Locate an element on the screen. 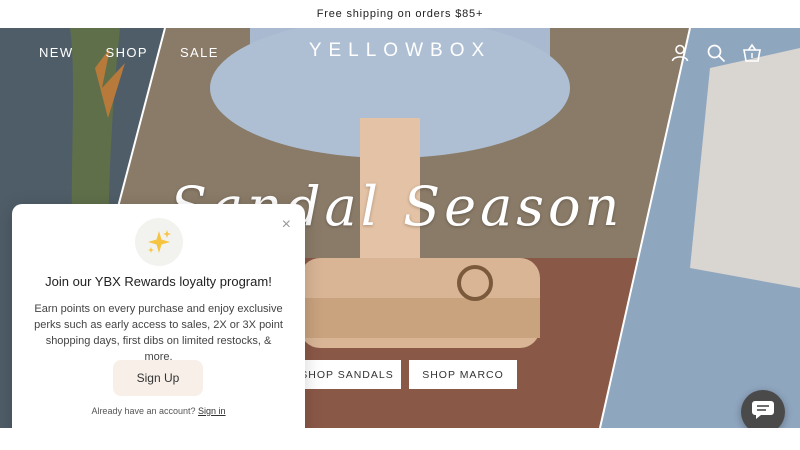 The image size is (800, 450). sparkles-icon is located at coordinates (159, 242).